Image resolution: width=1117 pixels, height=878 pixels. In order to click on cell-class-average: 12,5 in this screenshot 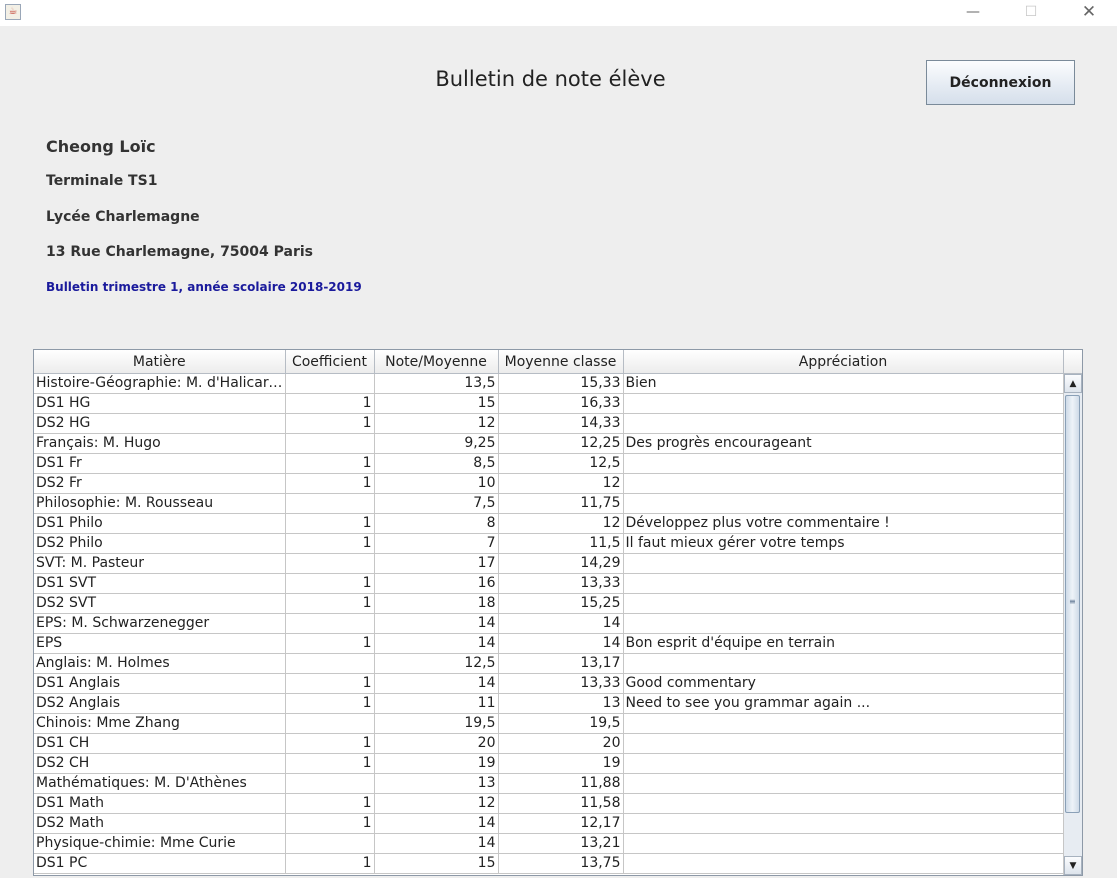, I will do `click(561, 463)`.